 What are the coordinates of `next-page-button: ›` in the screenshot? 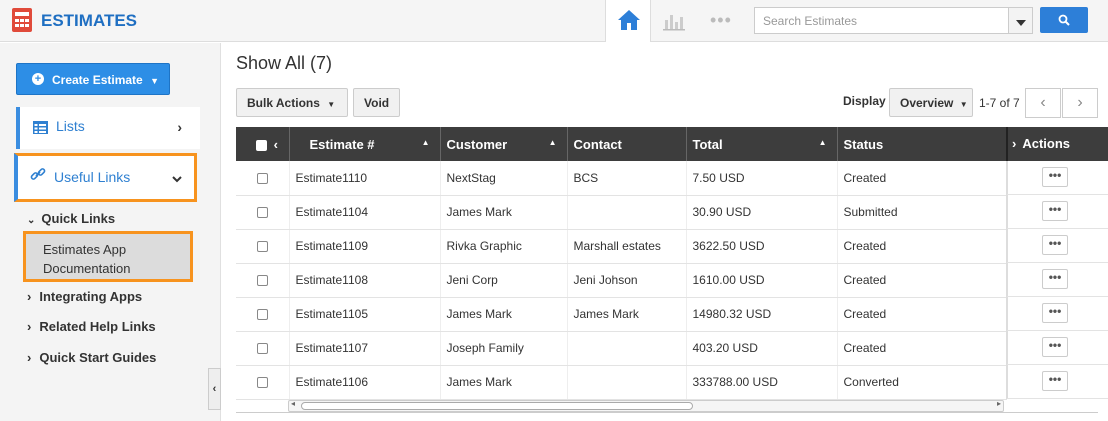 It's located at (1080, 103).